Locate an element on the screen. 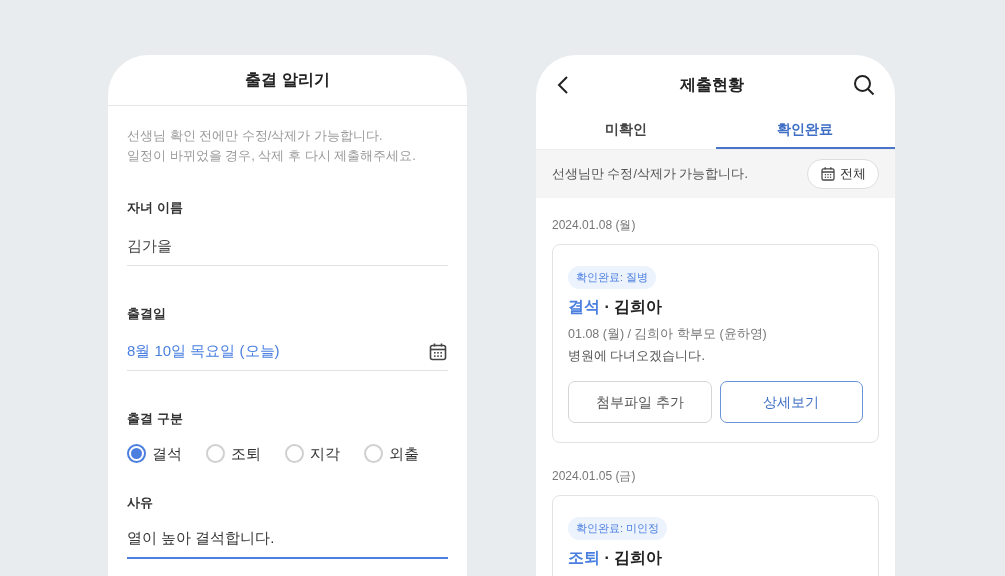  date-heading: 2024.01.08 (월) is located at coordinates (594, 225).